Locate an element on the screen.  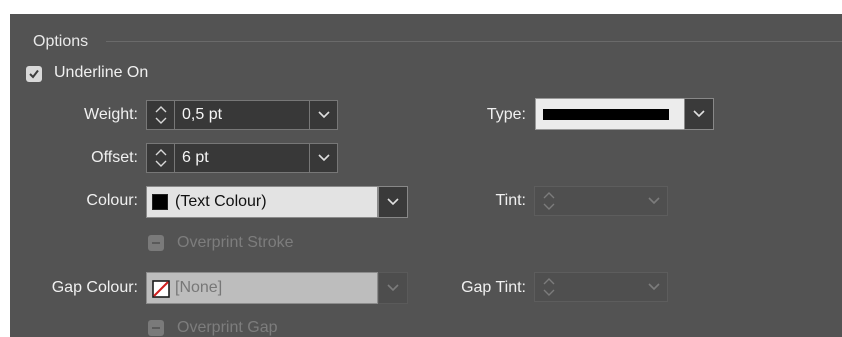
checkmark-icon is located at coordinates (34, 74).